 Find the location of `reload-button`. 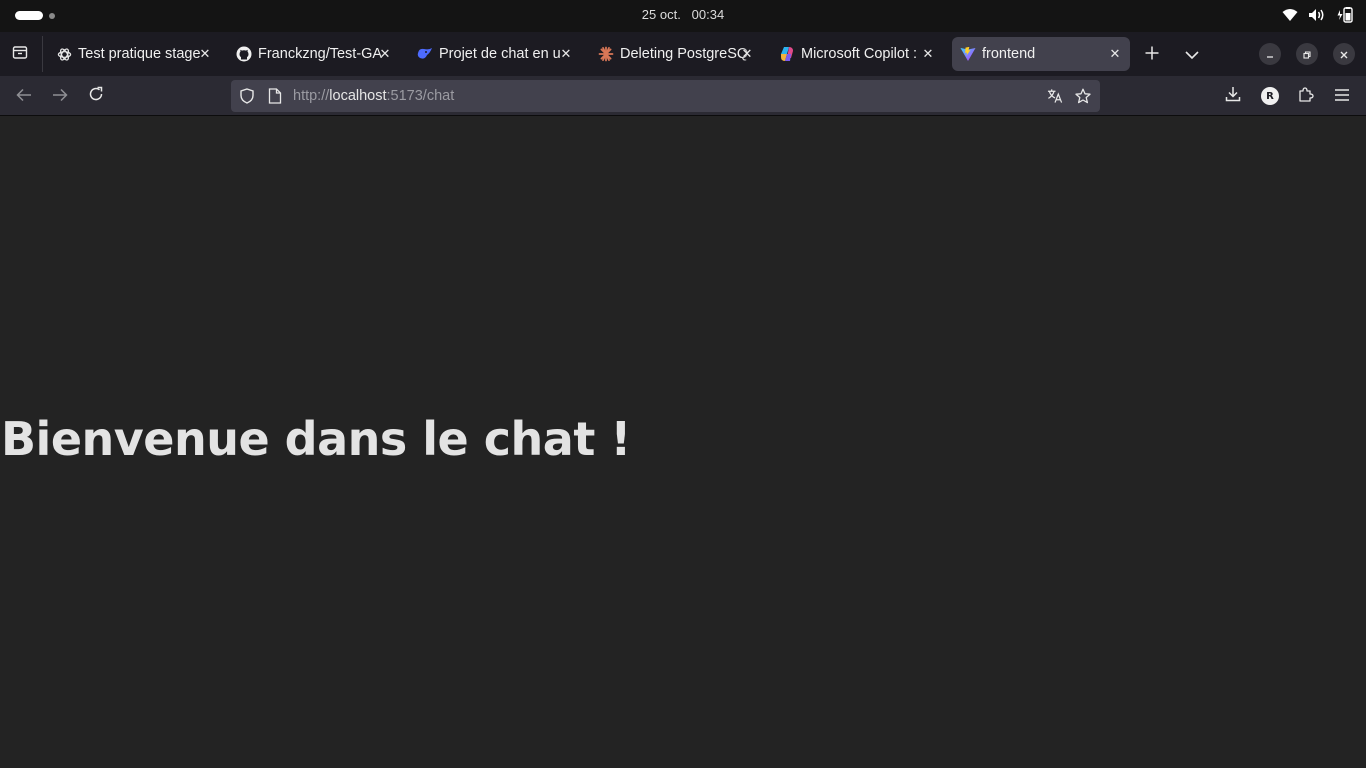

reload-button is located at coordinates (96, 96).